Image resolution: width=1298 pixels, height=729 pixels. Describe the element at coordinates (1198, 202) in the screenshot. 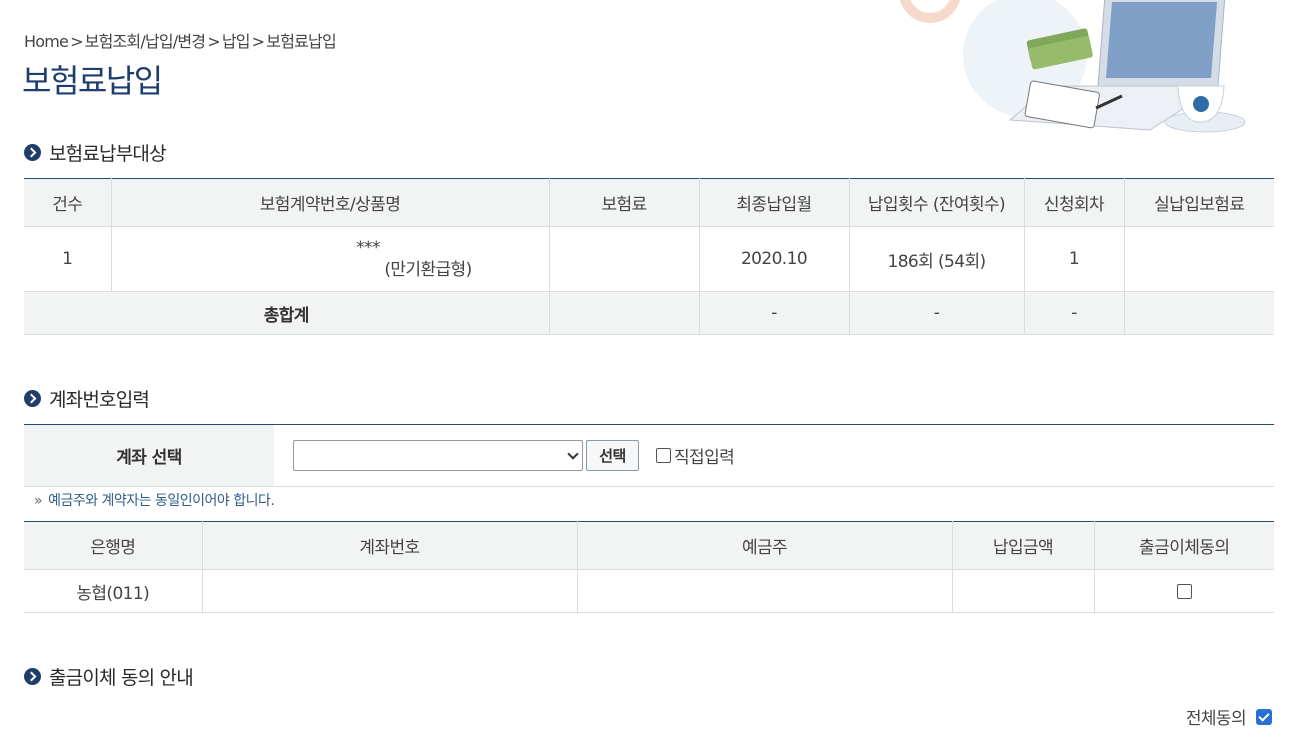

I see `col-header-actual: 실납입보험료` at that location.